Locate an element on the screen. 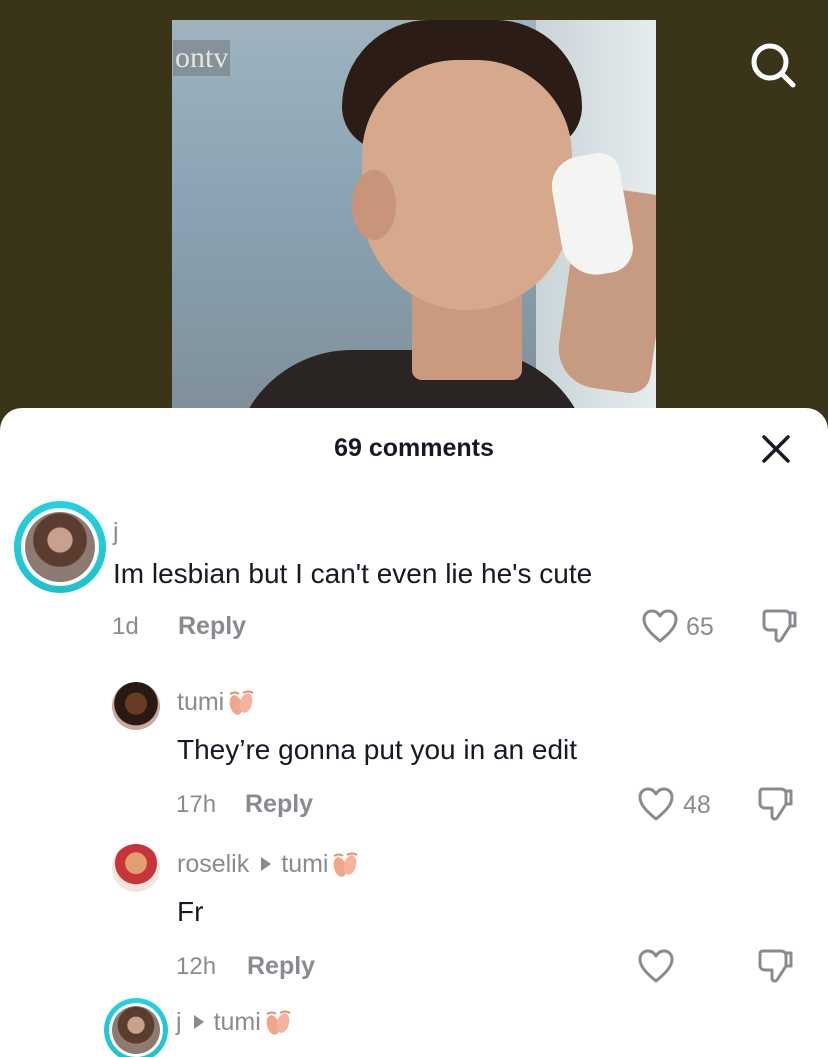 Image resolution: width=828 pixels, height=1057 pixels. like-count: 48 is located at coordinates (697, 805).